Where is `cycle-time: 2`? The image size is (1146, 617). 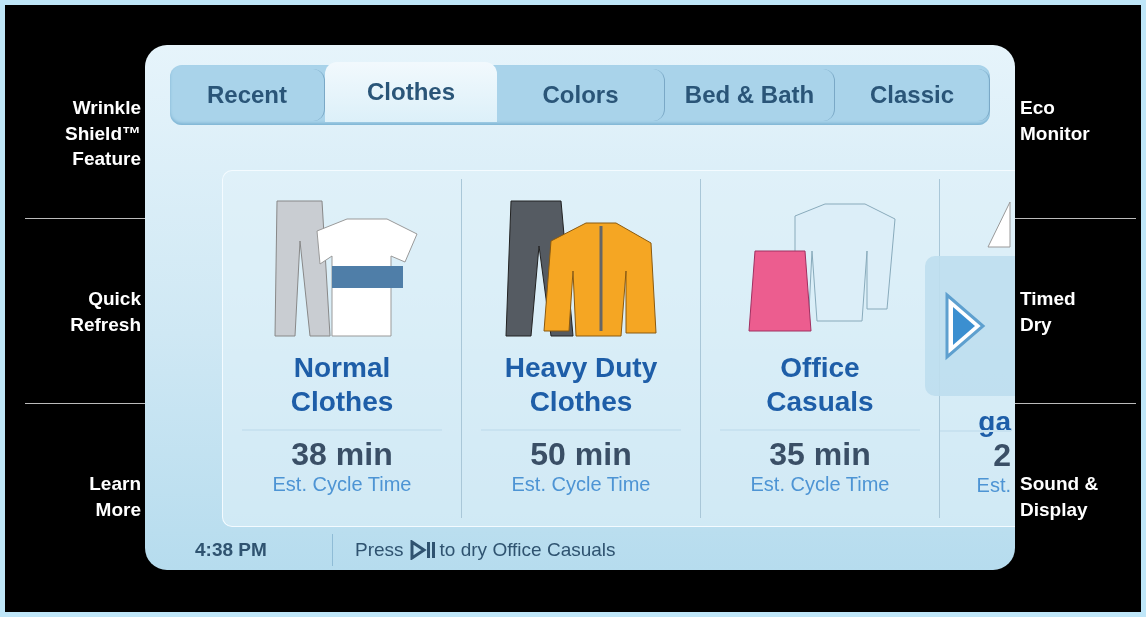 cycle-time: 2 is located at coordinates (1002, 455).